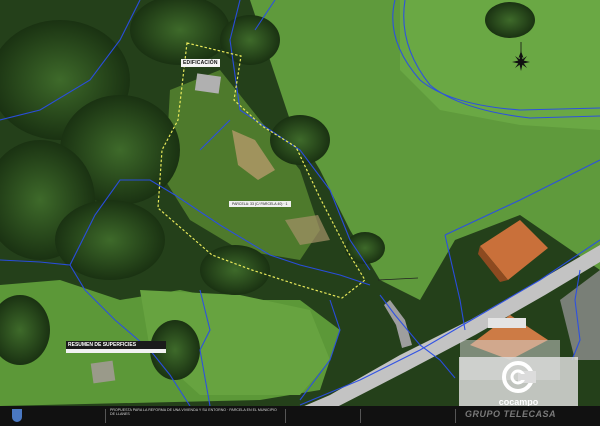  Describe the element at coordinates (103, 372) in the screenshot. I see `shed-building` at that location.